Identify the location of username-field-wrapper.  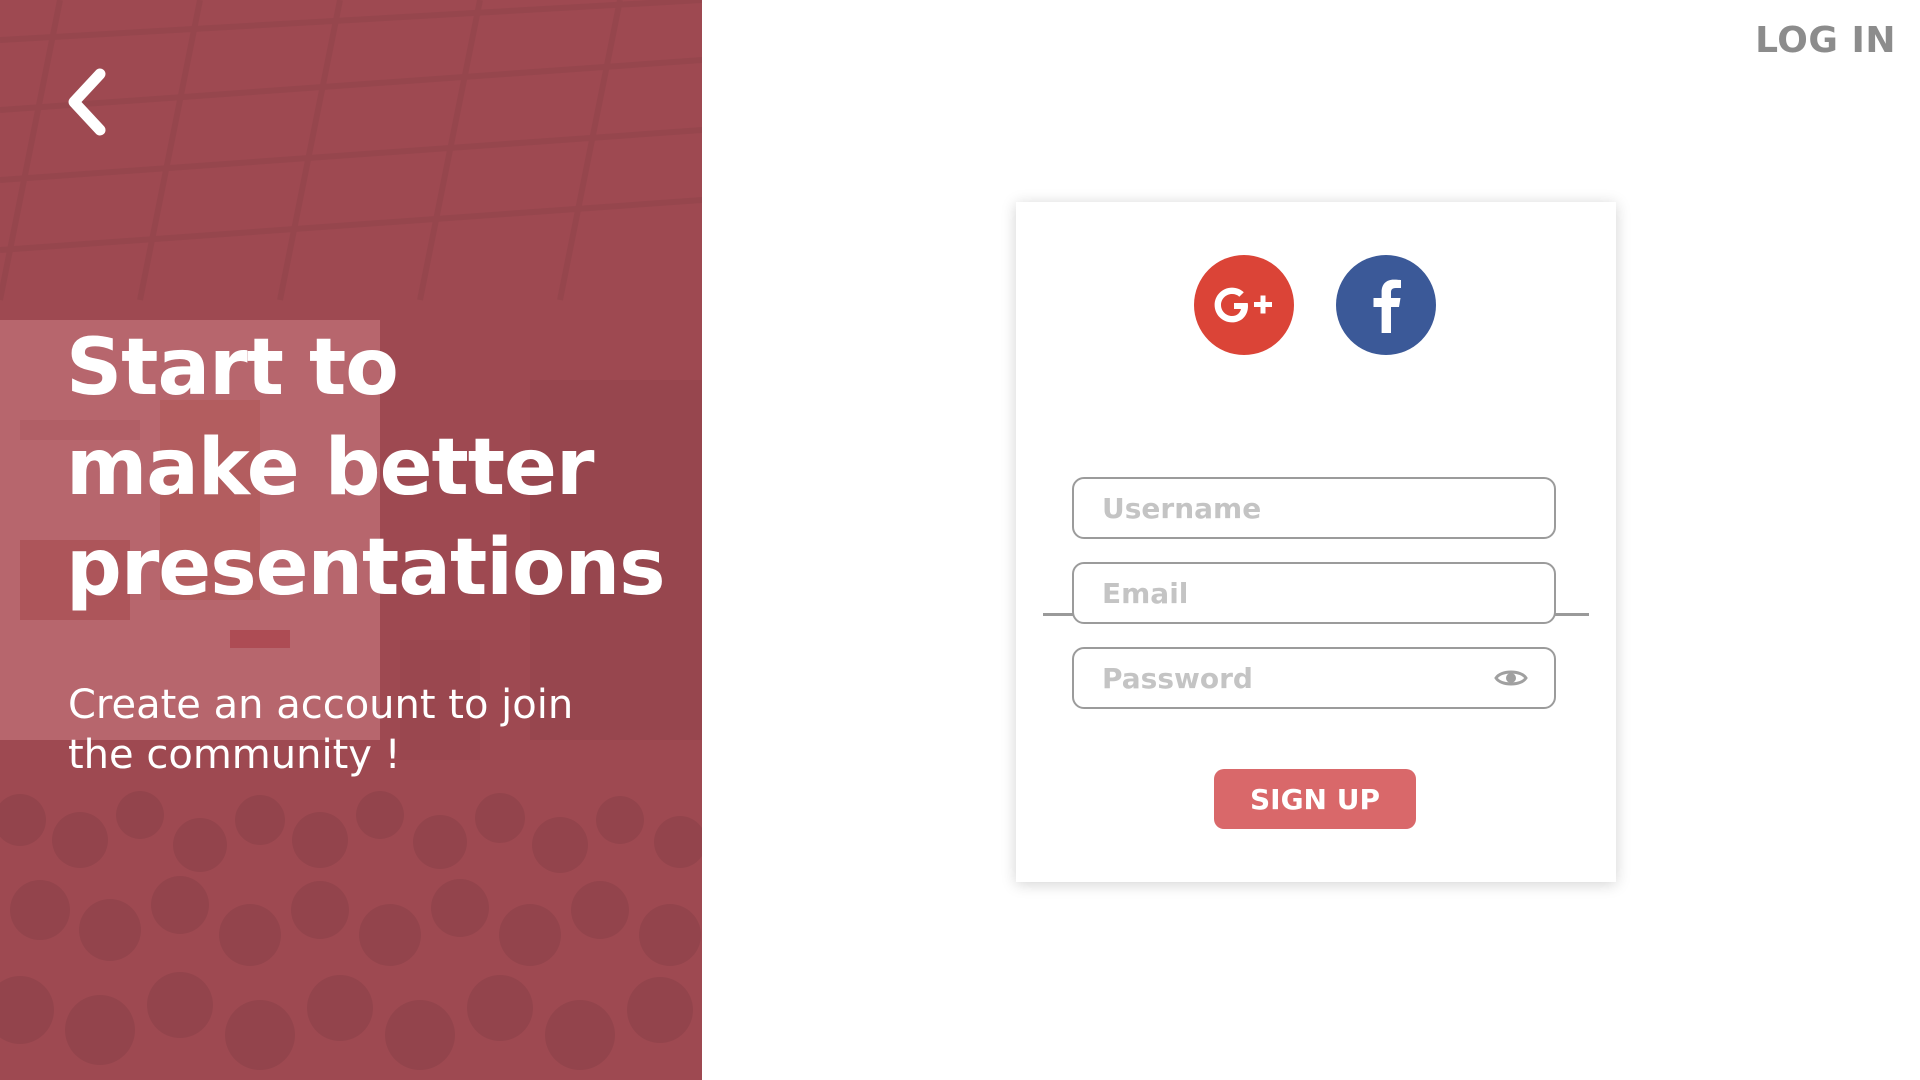
(1314, 508).